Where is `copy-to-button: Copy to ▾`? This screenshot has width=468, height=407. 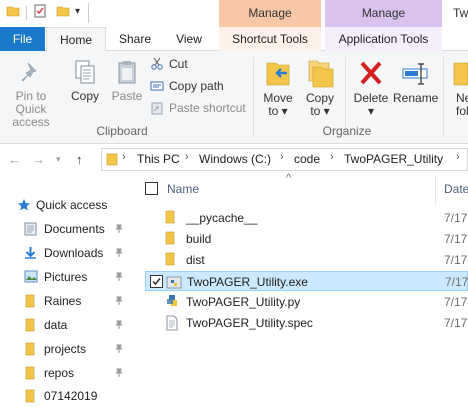
copy-to-button: Copy to ▾ is located at coordinates (320, 87).